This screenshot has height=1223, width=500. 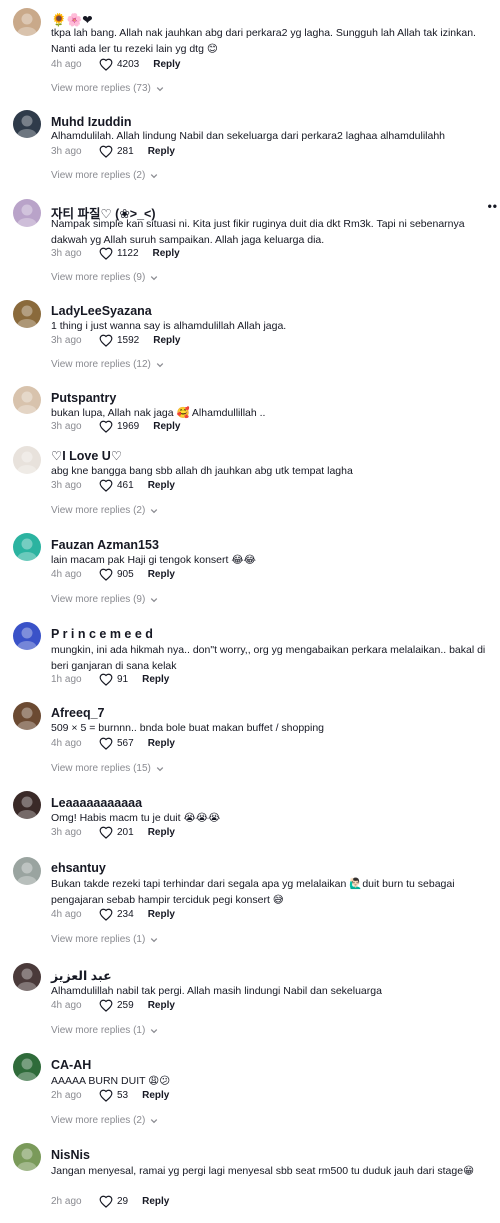 I want to click on username: Leaaaaaaaaaaa, so click(x=96, y=803).